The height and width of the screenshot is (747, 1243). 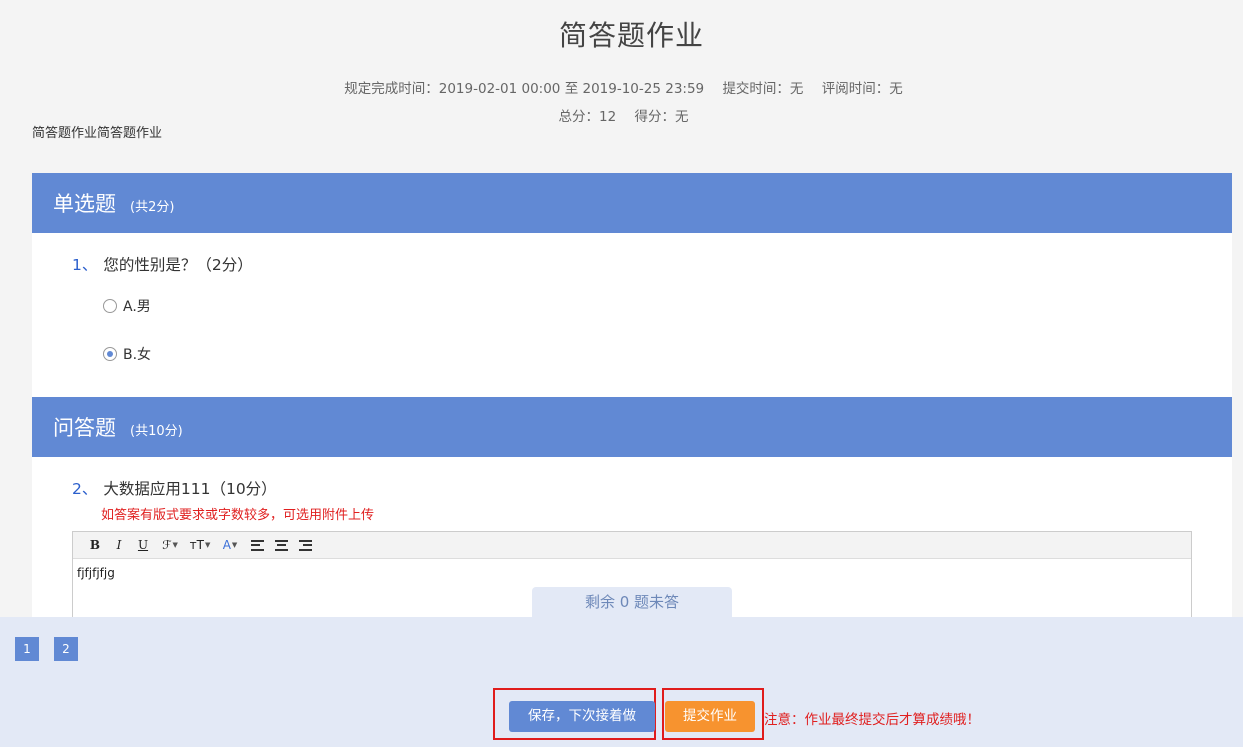 I want to click on align-center-icon, so click(x=281, y=545).